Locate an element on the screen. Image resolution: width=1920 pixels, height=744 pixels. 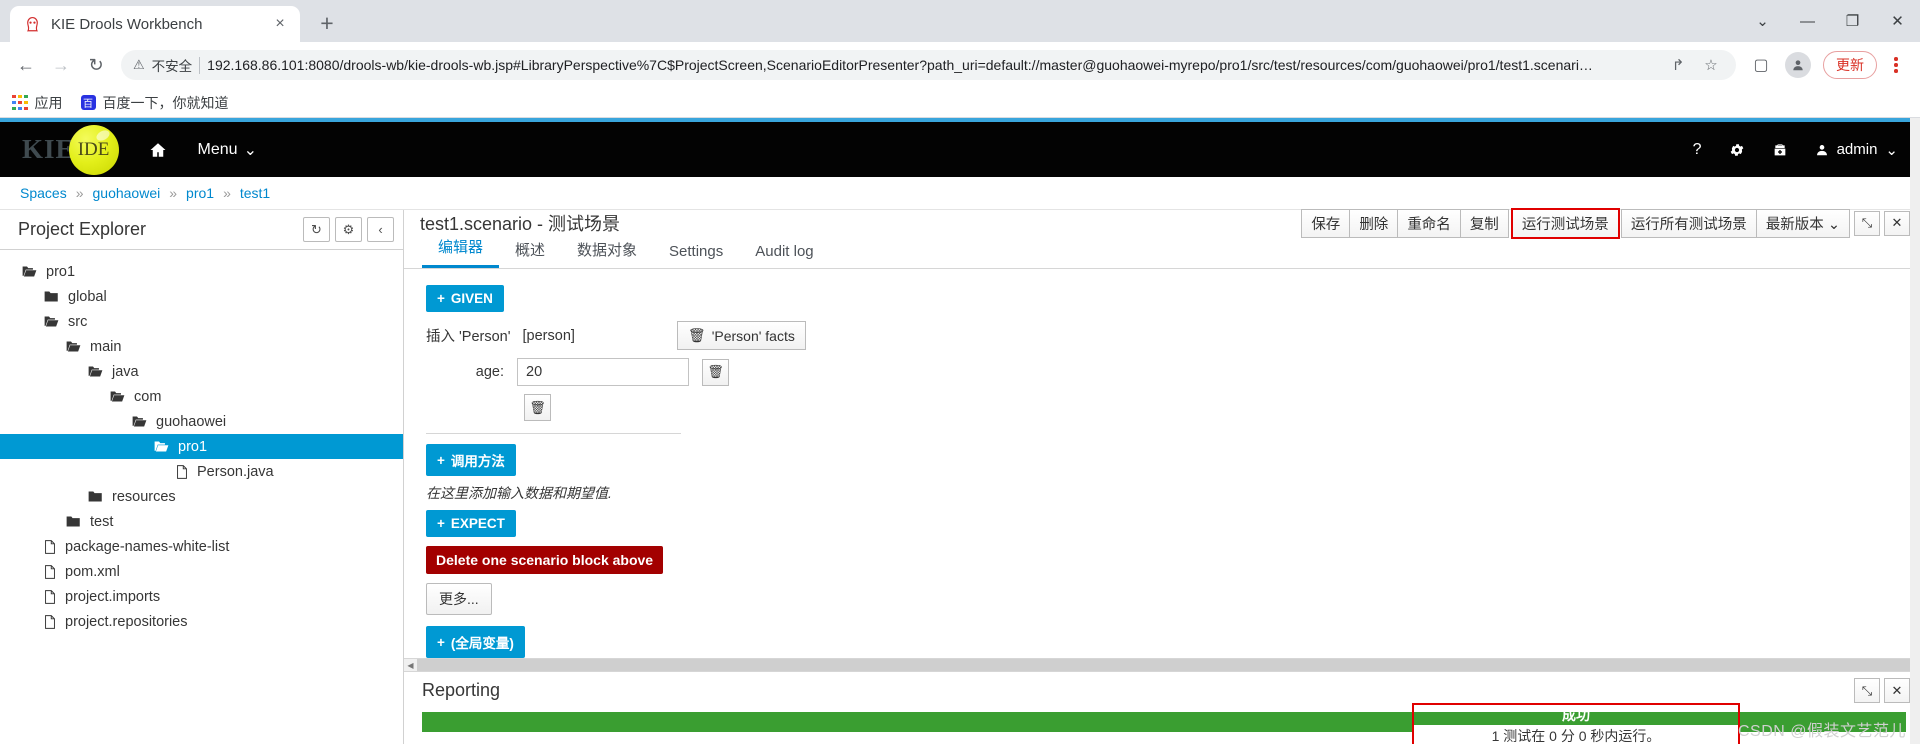
close-reporting-icon: ✕ is located at coordinates (1897, 690).